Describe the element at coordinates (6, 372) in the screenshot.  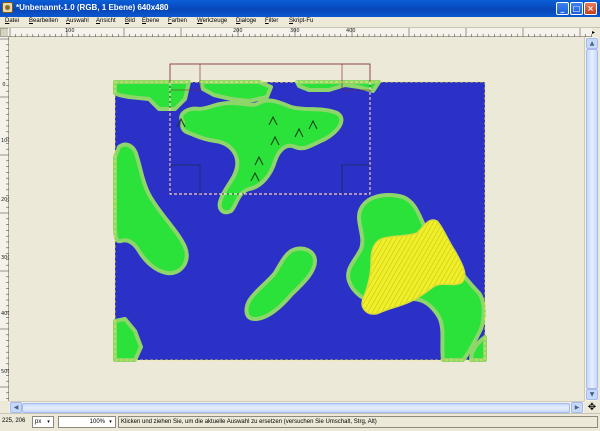
I see `ruler-label-v500: 500` at that location.